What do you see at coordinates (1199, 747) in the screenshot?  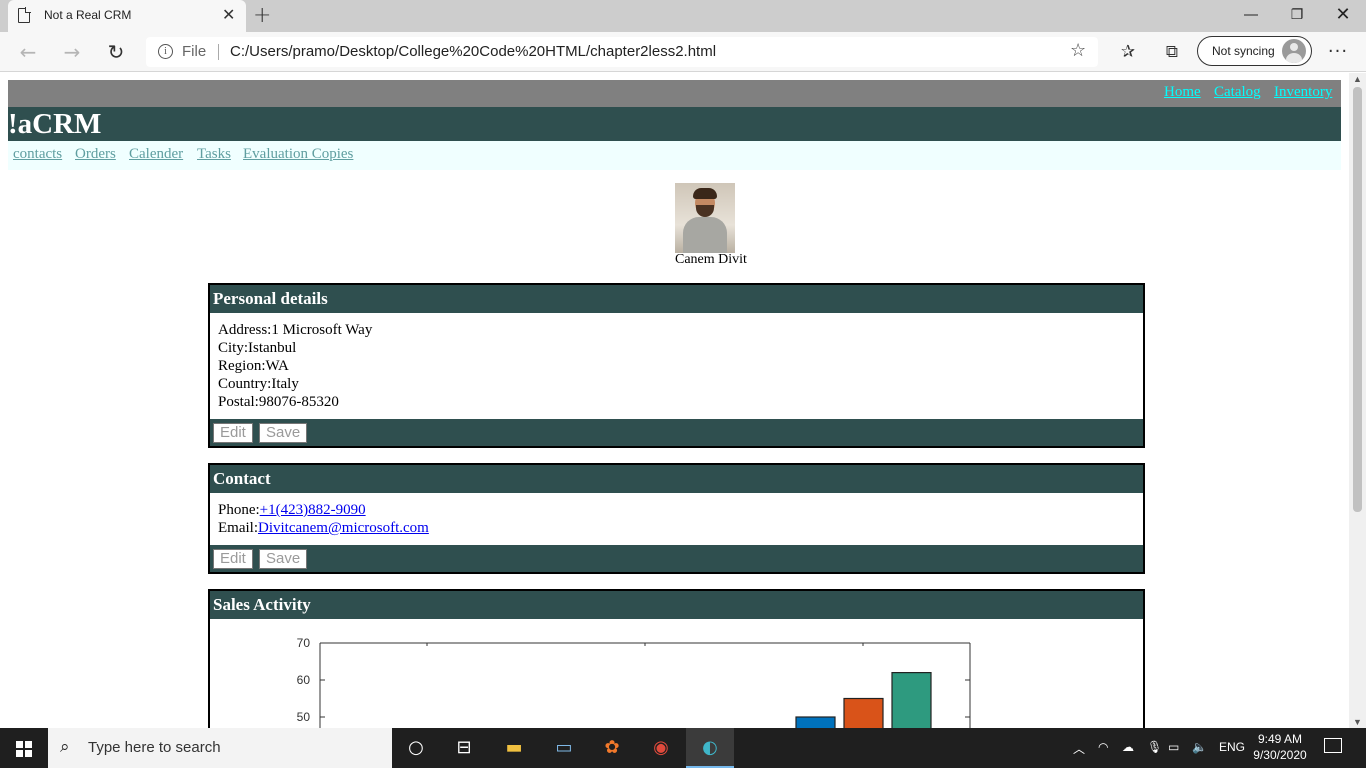 I see `volume-icon: 🔈` at bounding box center [1199, 747].